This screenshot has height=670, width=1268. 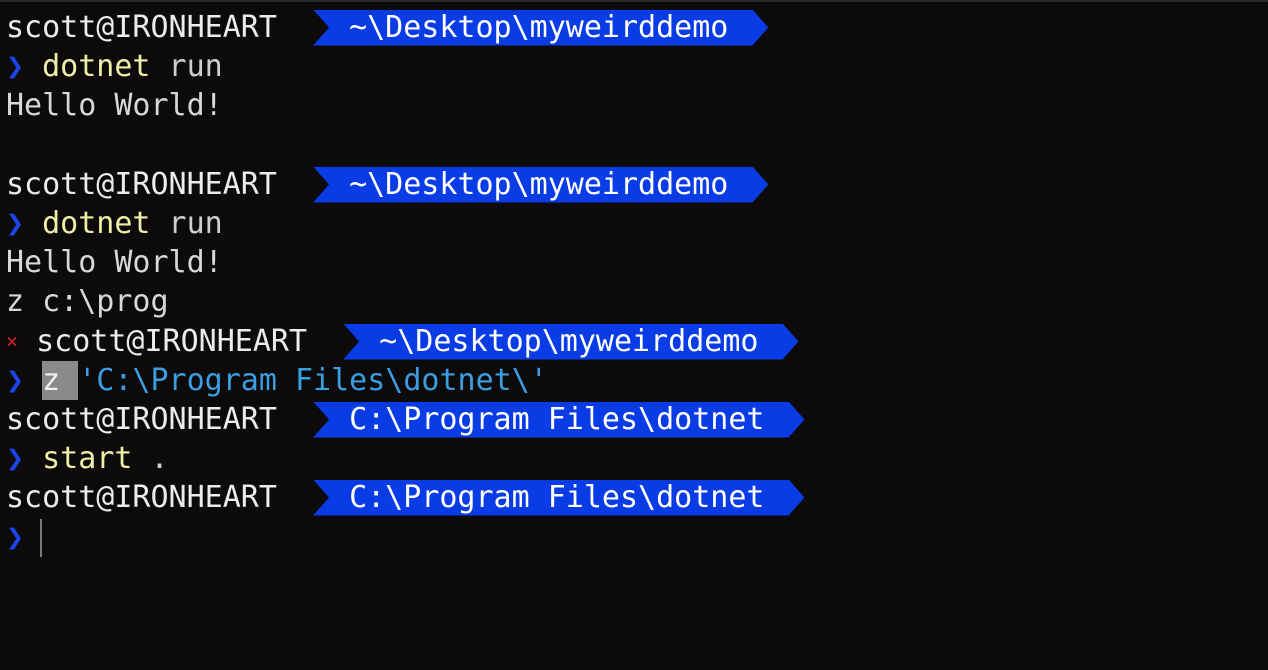 I want to click on command-name: z, so click(x=60, y=380).